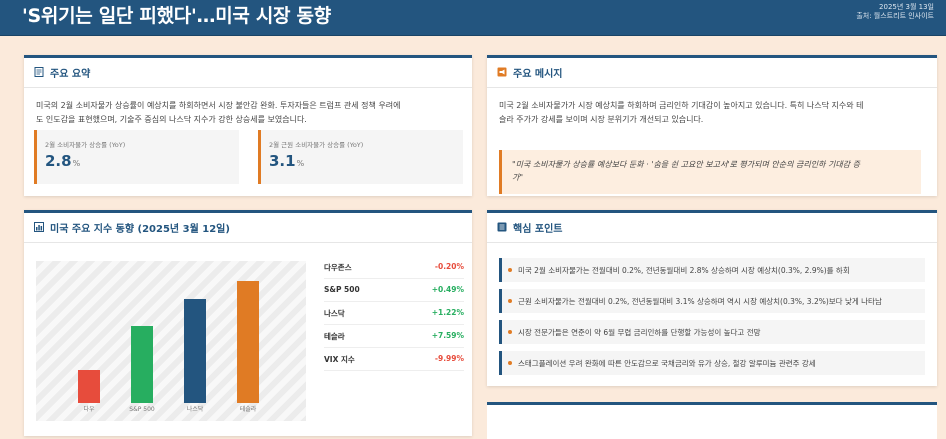 The image size is (946, 439). What do you see at coordinates (394, 291) in the screenshot?
I see `index-row: S&P 500 +0.49%` at bounding box center [394, 291].